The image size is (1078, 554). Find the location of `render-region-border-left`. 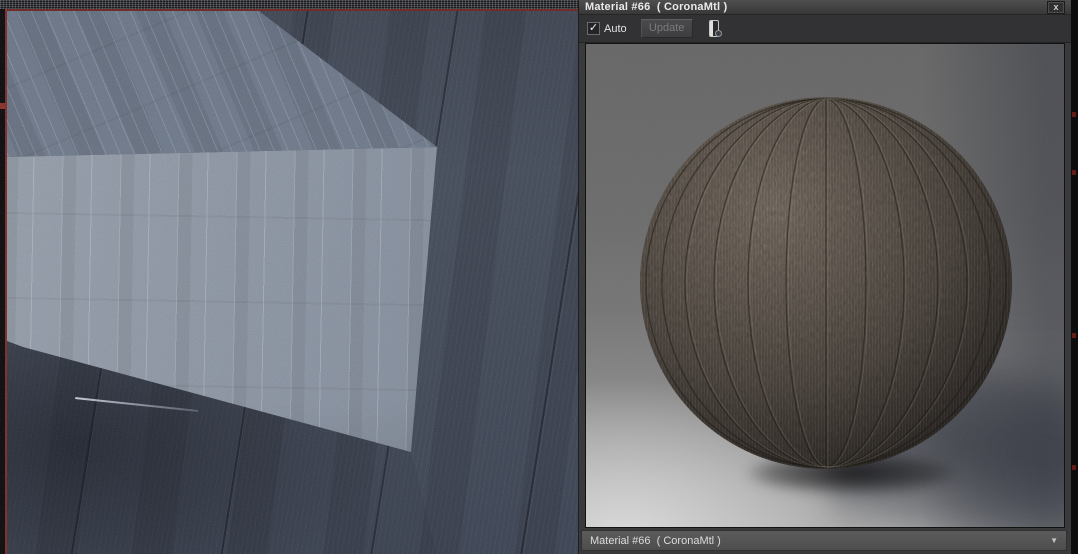

render-region-border-left is located at coordinates (6, 281).